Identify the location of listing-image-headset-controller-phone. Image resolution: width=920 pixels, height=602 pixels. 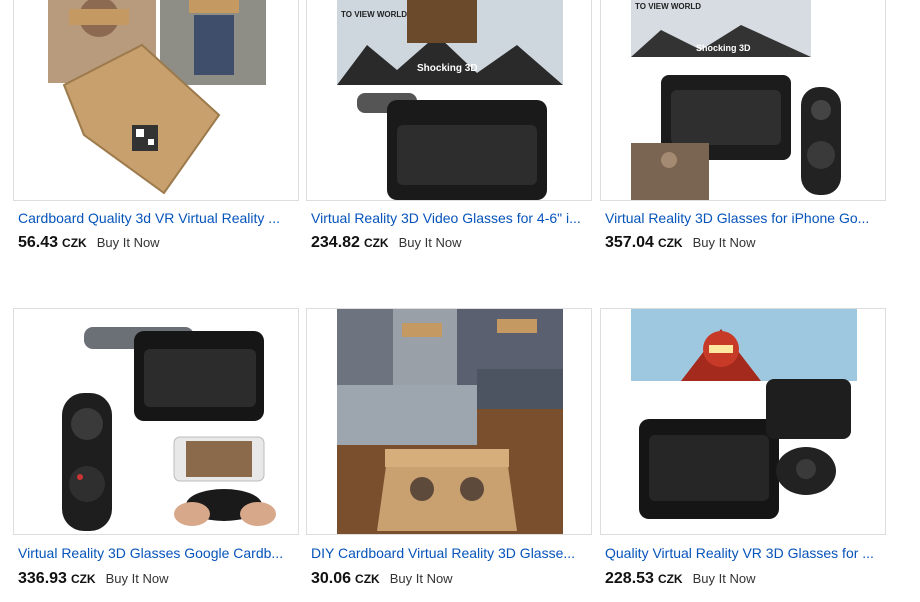
(156, 421).